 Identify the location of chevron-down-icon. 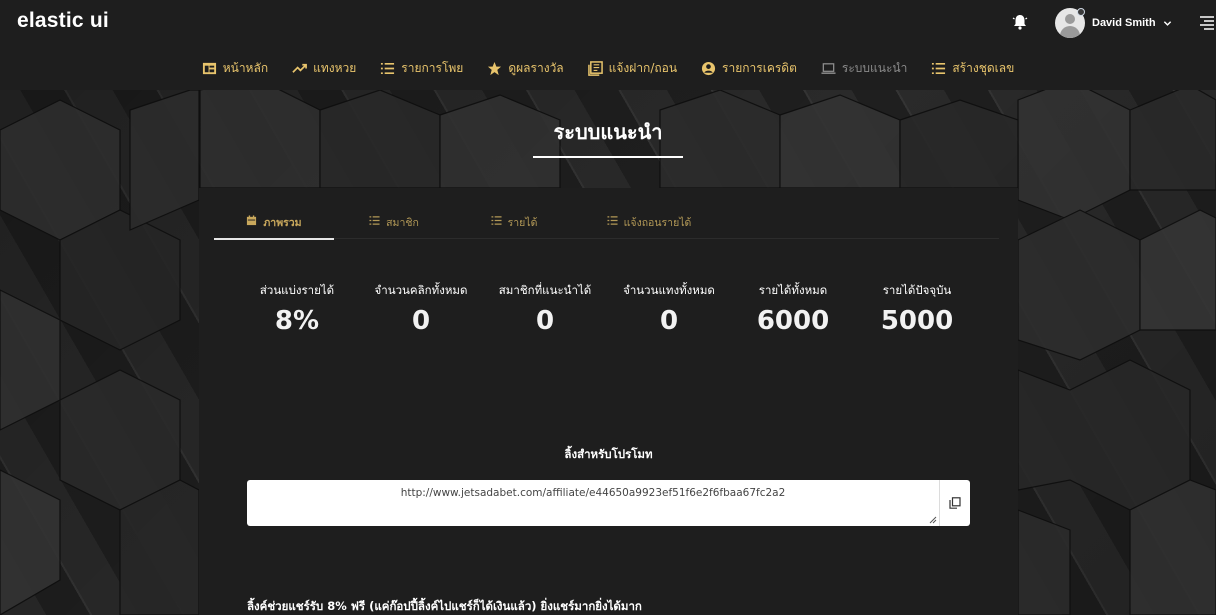
(1167, 23).